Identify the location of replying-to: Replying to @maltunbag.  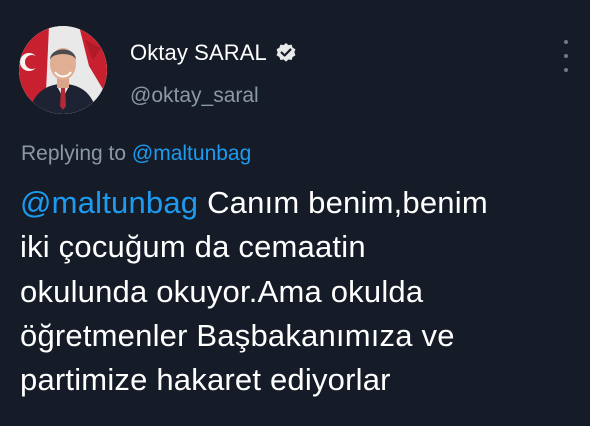
(136, 154).